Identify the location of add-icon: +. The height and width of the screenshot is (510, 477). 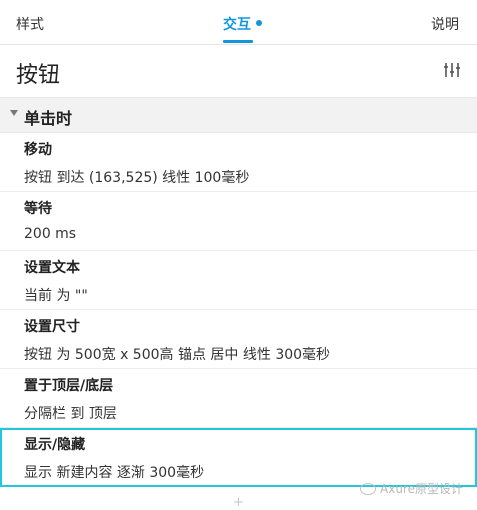
(238, 502).